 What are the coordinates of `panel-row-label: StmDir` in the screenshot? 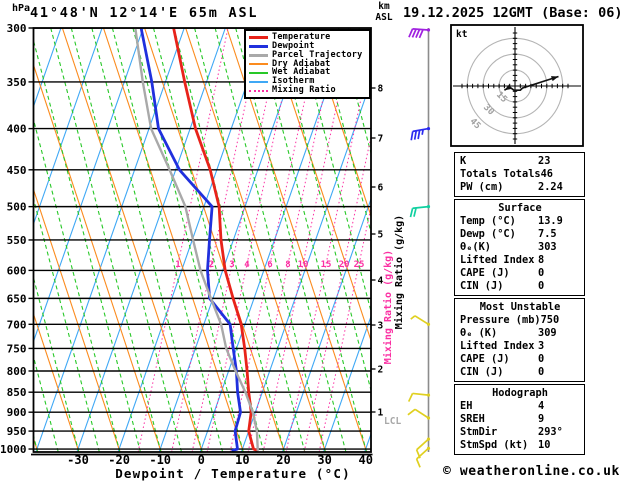 It's located at (479, 432).